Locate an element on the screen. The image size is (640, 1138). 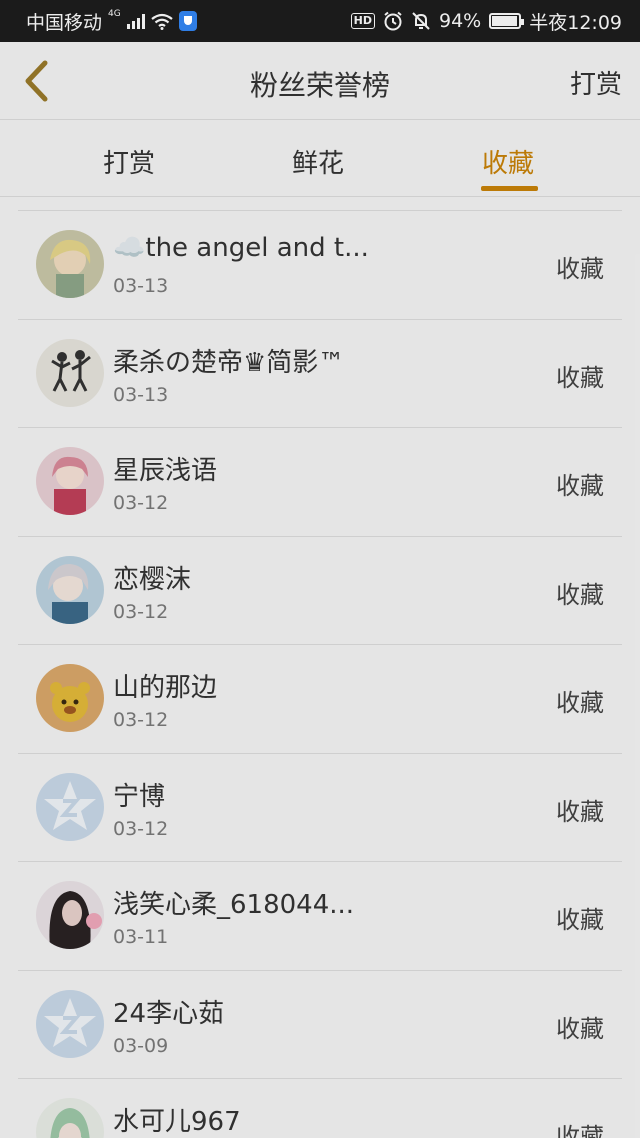
battery-icon is located at coordinates (507, 21).